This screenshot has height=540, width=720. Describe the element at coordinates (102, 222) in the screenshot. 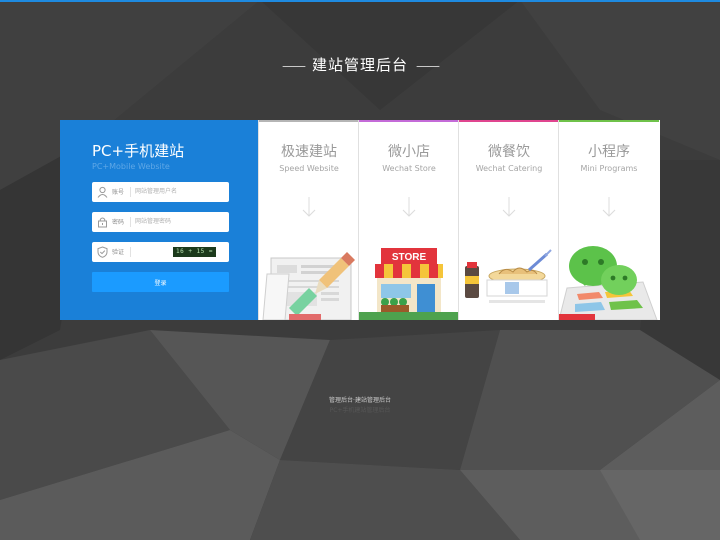

I see `lock-icon` at that location.